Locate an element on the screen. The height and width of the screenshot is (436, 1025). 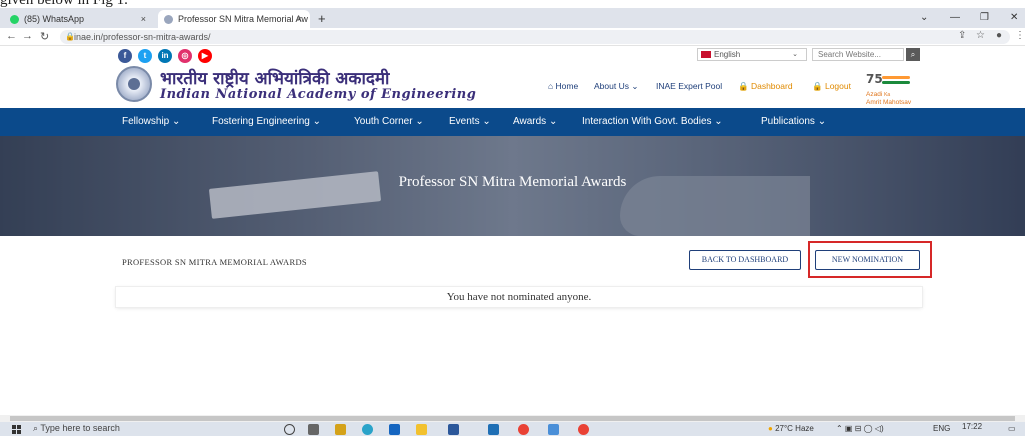
tab-label: Professor SN Mitra Memorial Aw is located at coordinates (243, 19).